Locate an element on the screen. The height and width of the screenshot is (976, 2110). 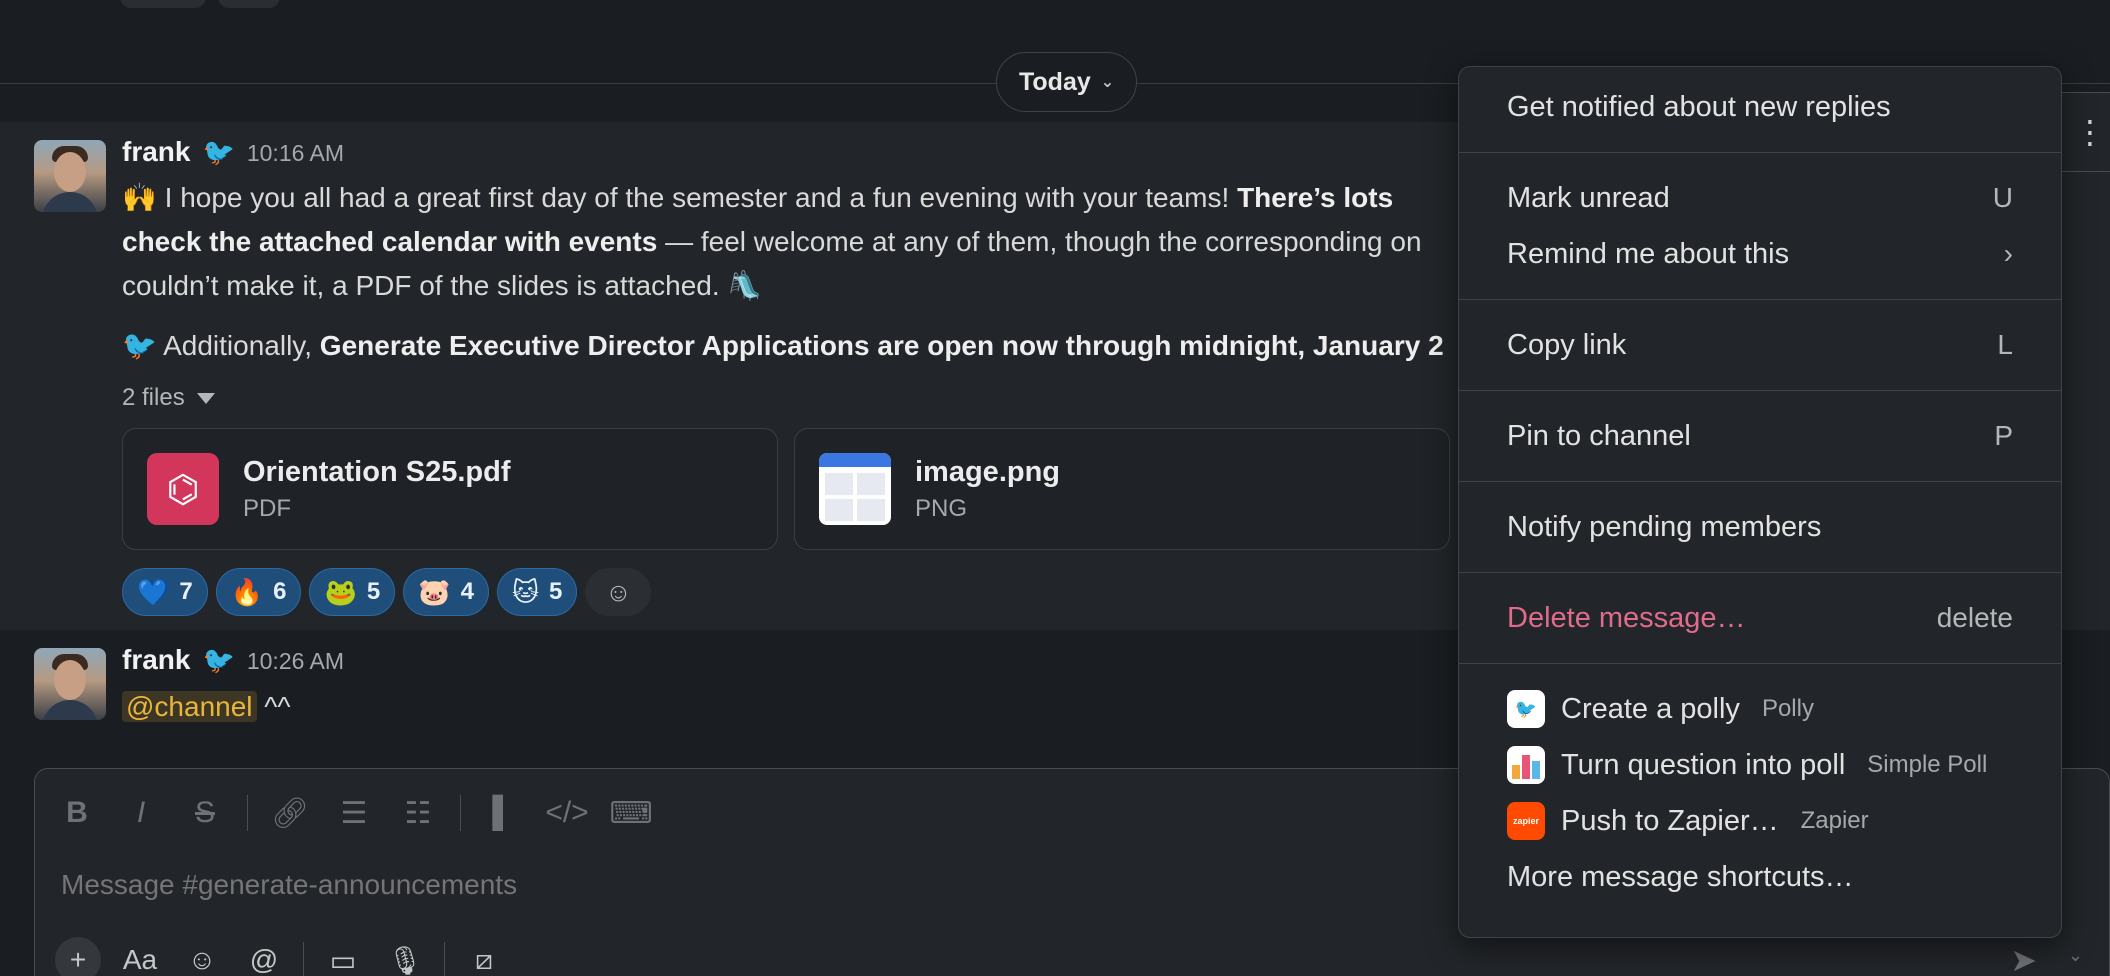
link-icon: 🔗︎ is located at coordinates (290, 813).